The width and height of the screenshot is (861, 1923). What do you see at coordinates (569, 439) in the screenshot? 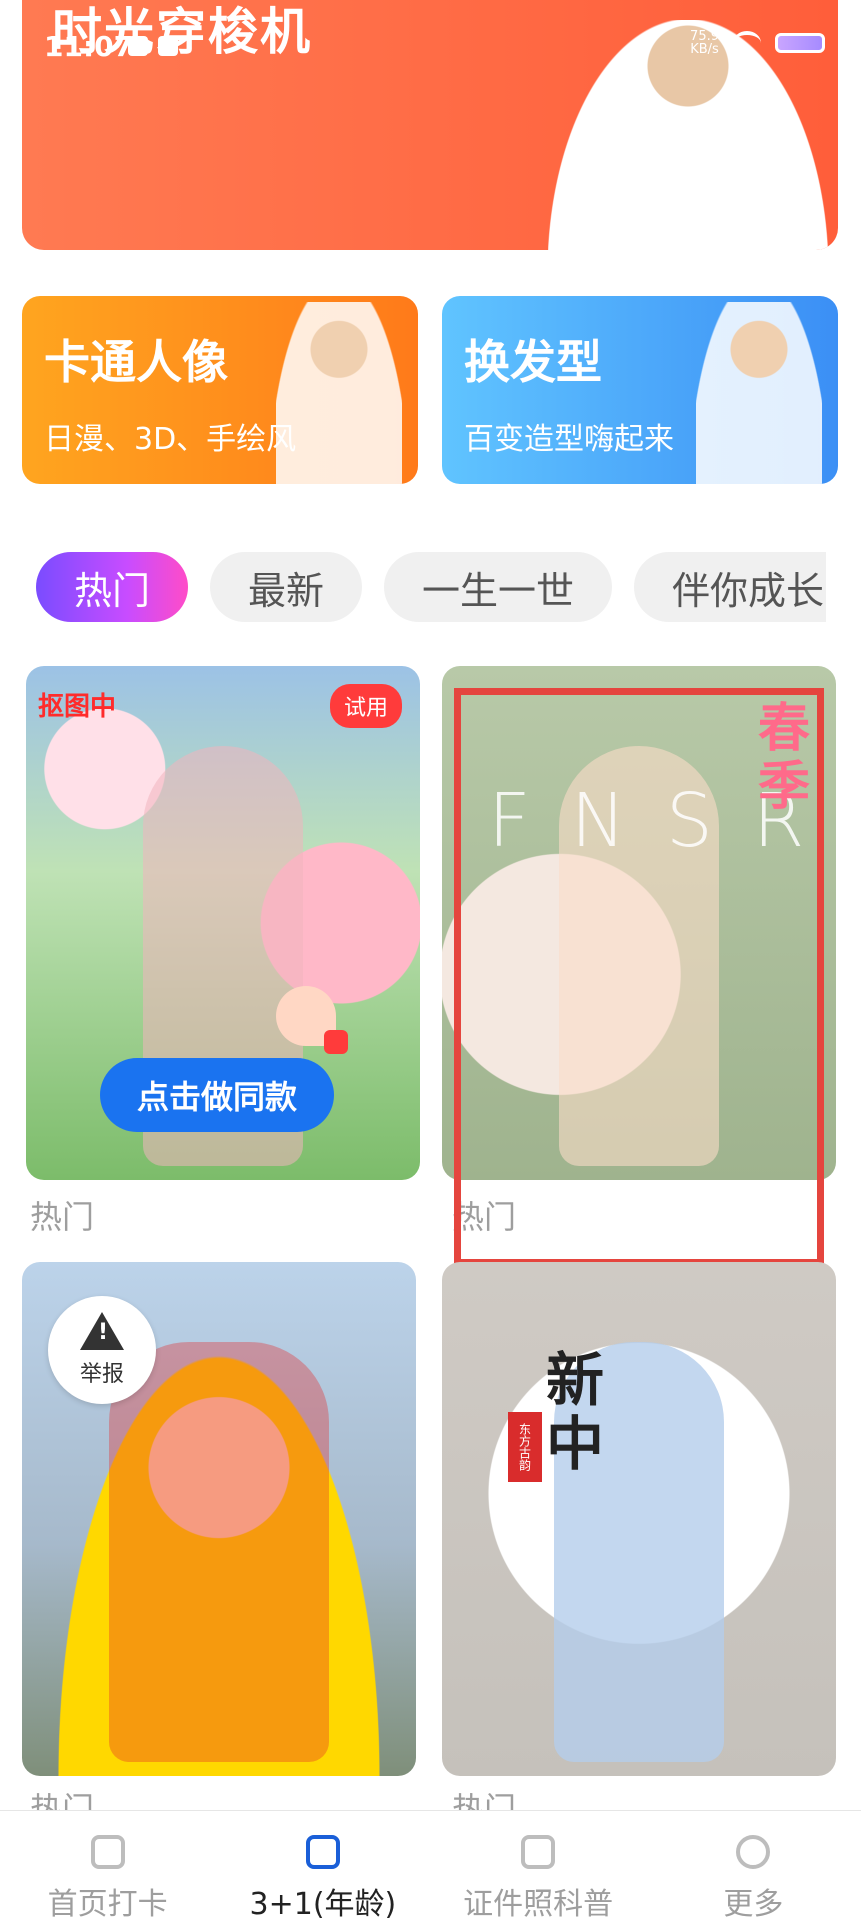
I see `hairstyle-subtitle: 百变造型嗨起来` at bounding box center [569, 439].